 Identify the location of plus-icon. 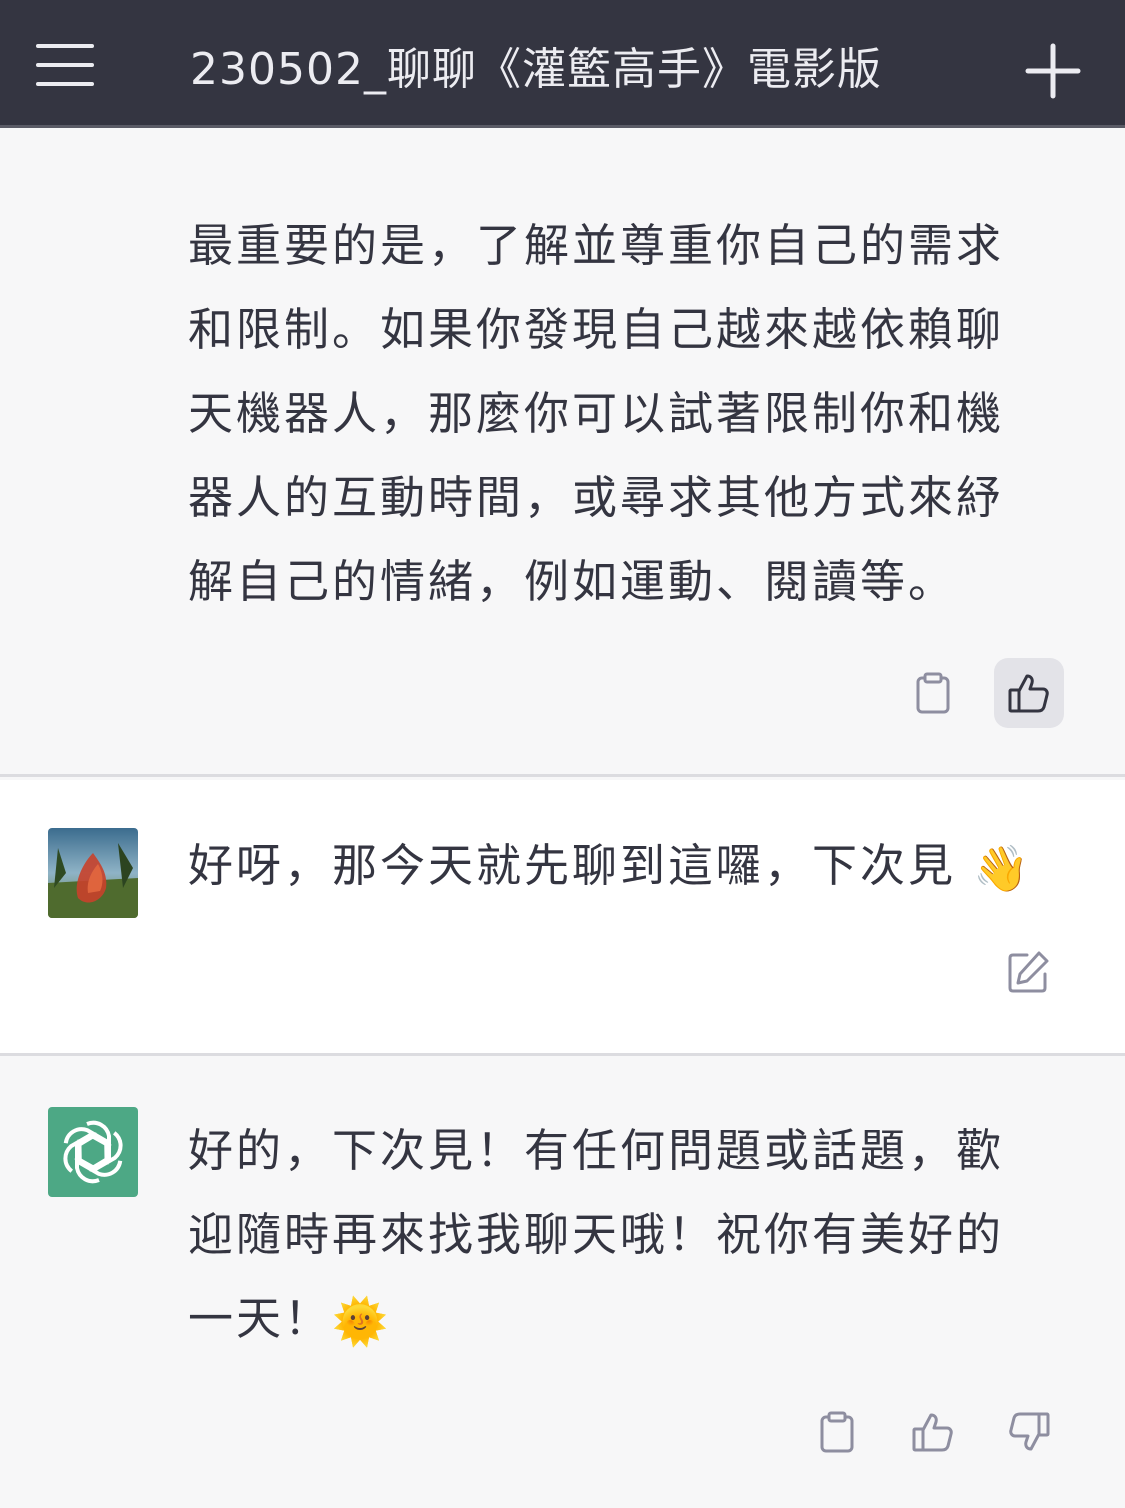
(1053, 71).